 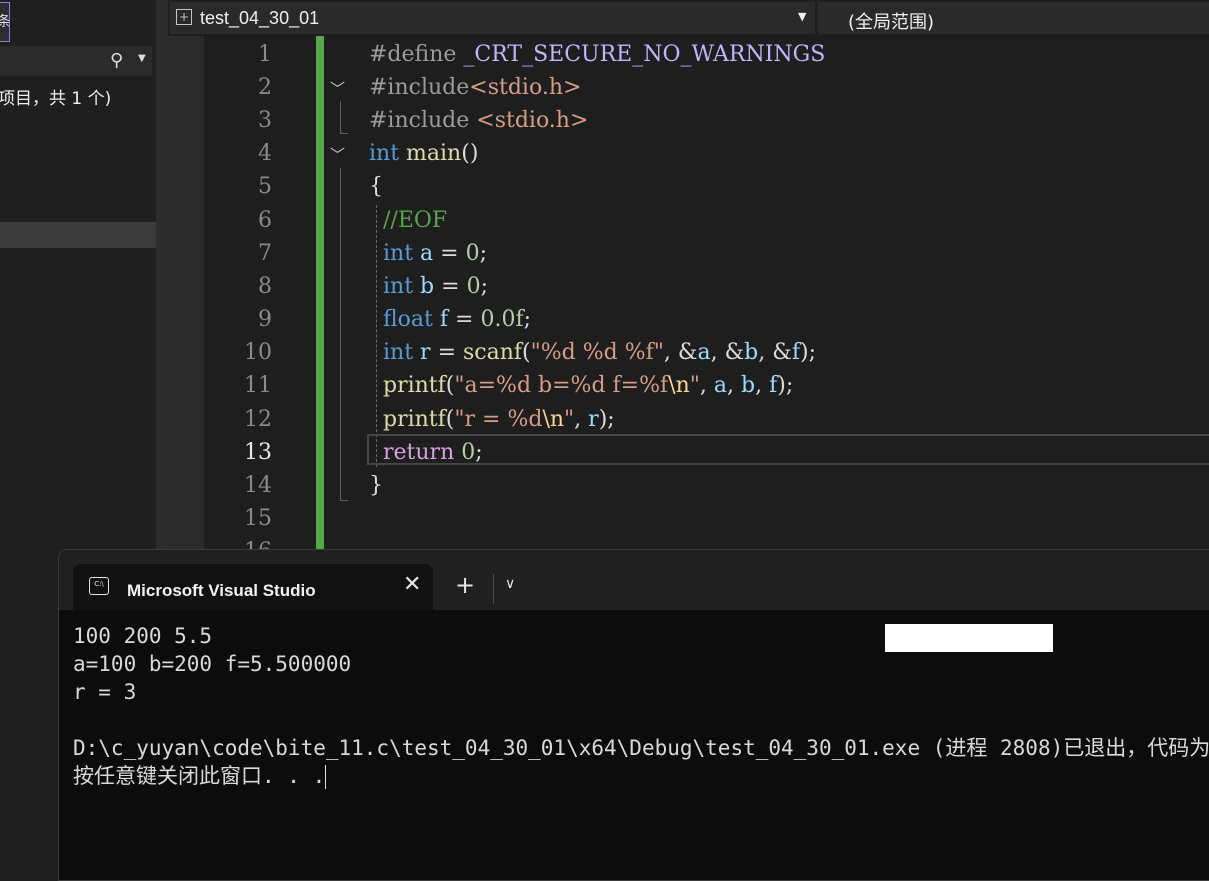 What do you see at coordinates (1013, 18) in the screenshot?
I see `scope-dropdown: (全局范围)` at bounding box center [1013, 18].